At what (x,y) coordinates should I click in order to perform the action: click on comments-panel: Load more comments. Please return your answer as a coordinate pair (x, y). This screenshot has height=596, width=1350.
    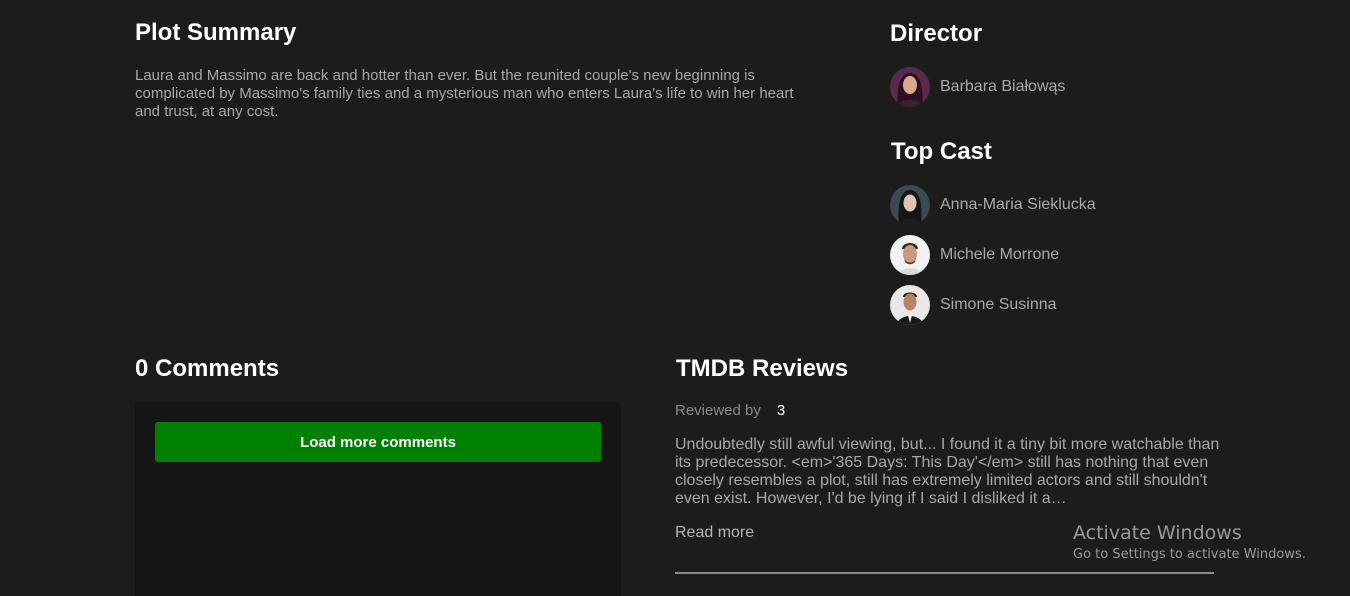
    Looking at the image, I should click on (378, 499).